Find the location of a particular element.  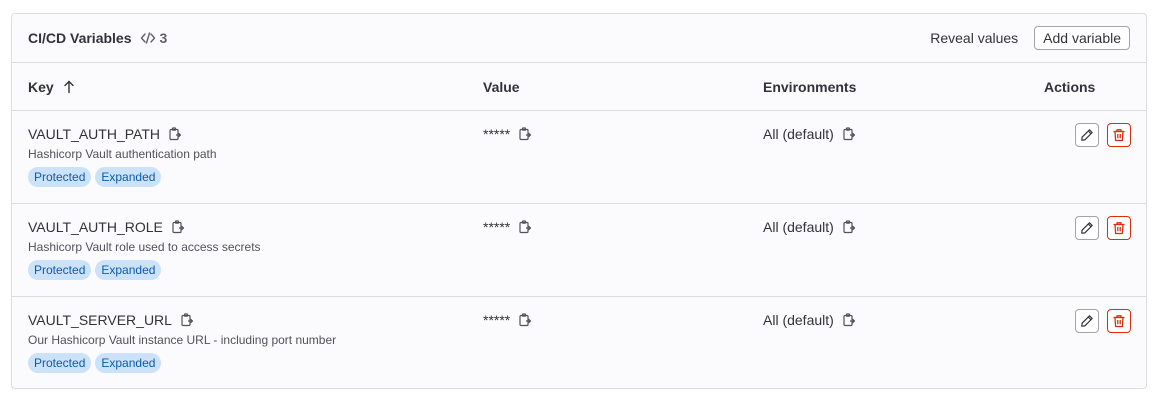

add-variable-button: Add variable is located at coordinates (1082, 38).